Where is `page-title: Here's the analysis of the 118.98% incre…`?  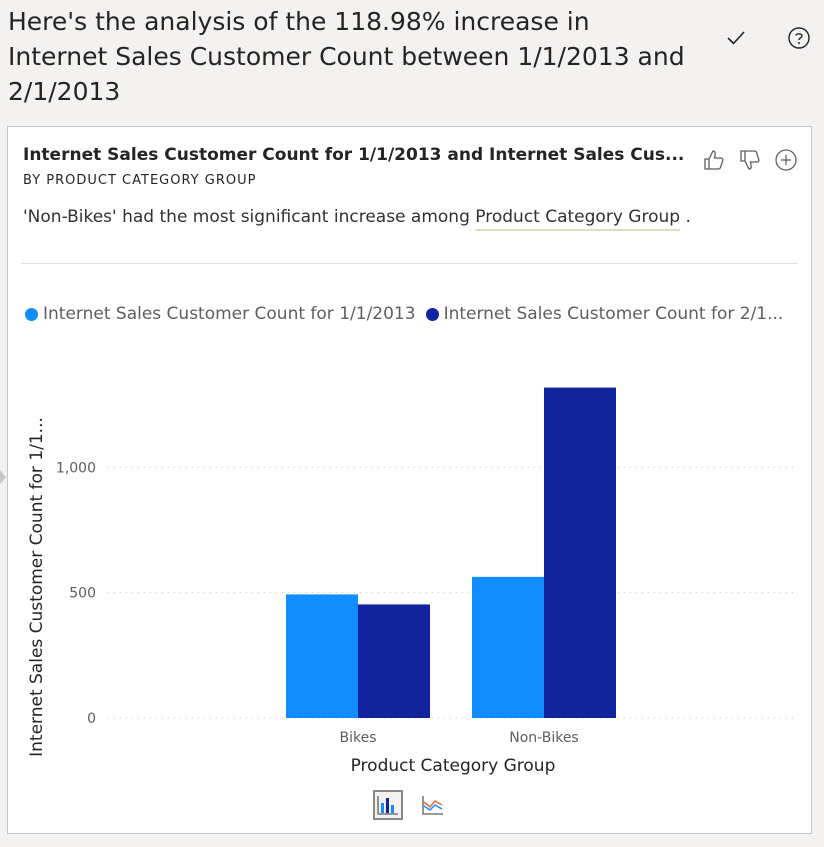
page-title: Here's the analysis of the 118.98% incre… is located at coordinates (346, 56).